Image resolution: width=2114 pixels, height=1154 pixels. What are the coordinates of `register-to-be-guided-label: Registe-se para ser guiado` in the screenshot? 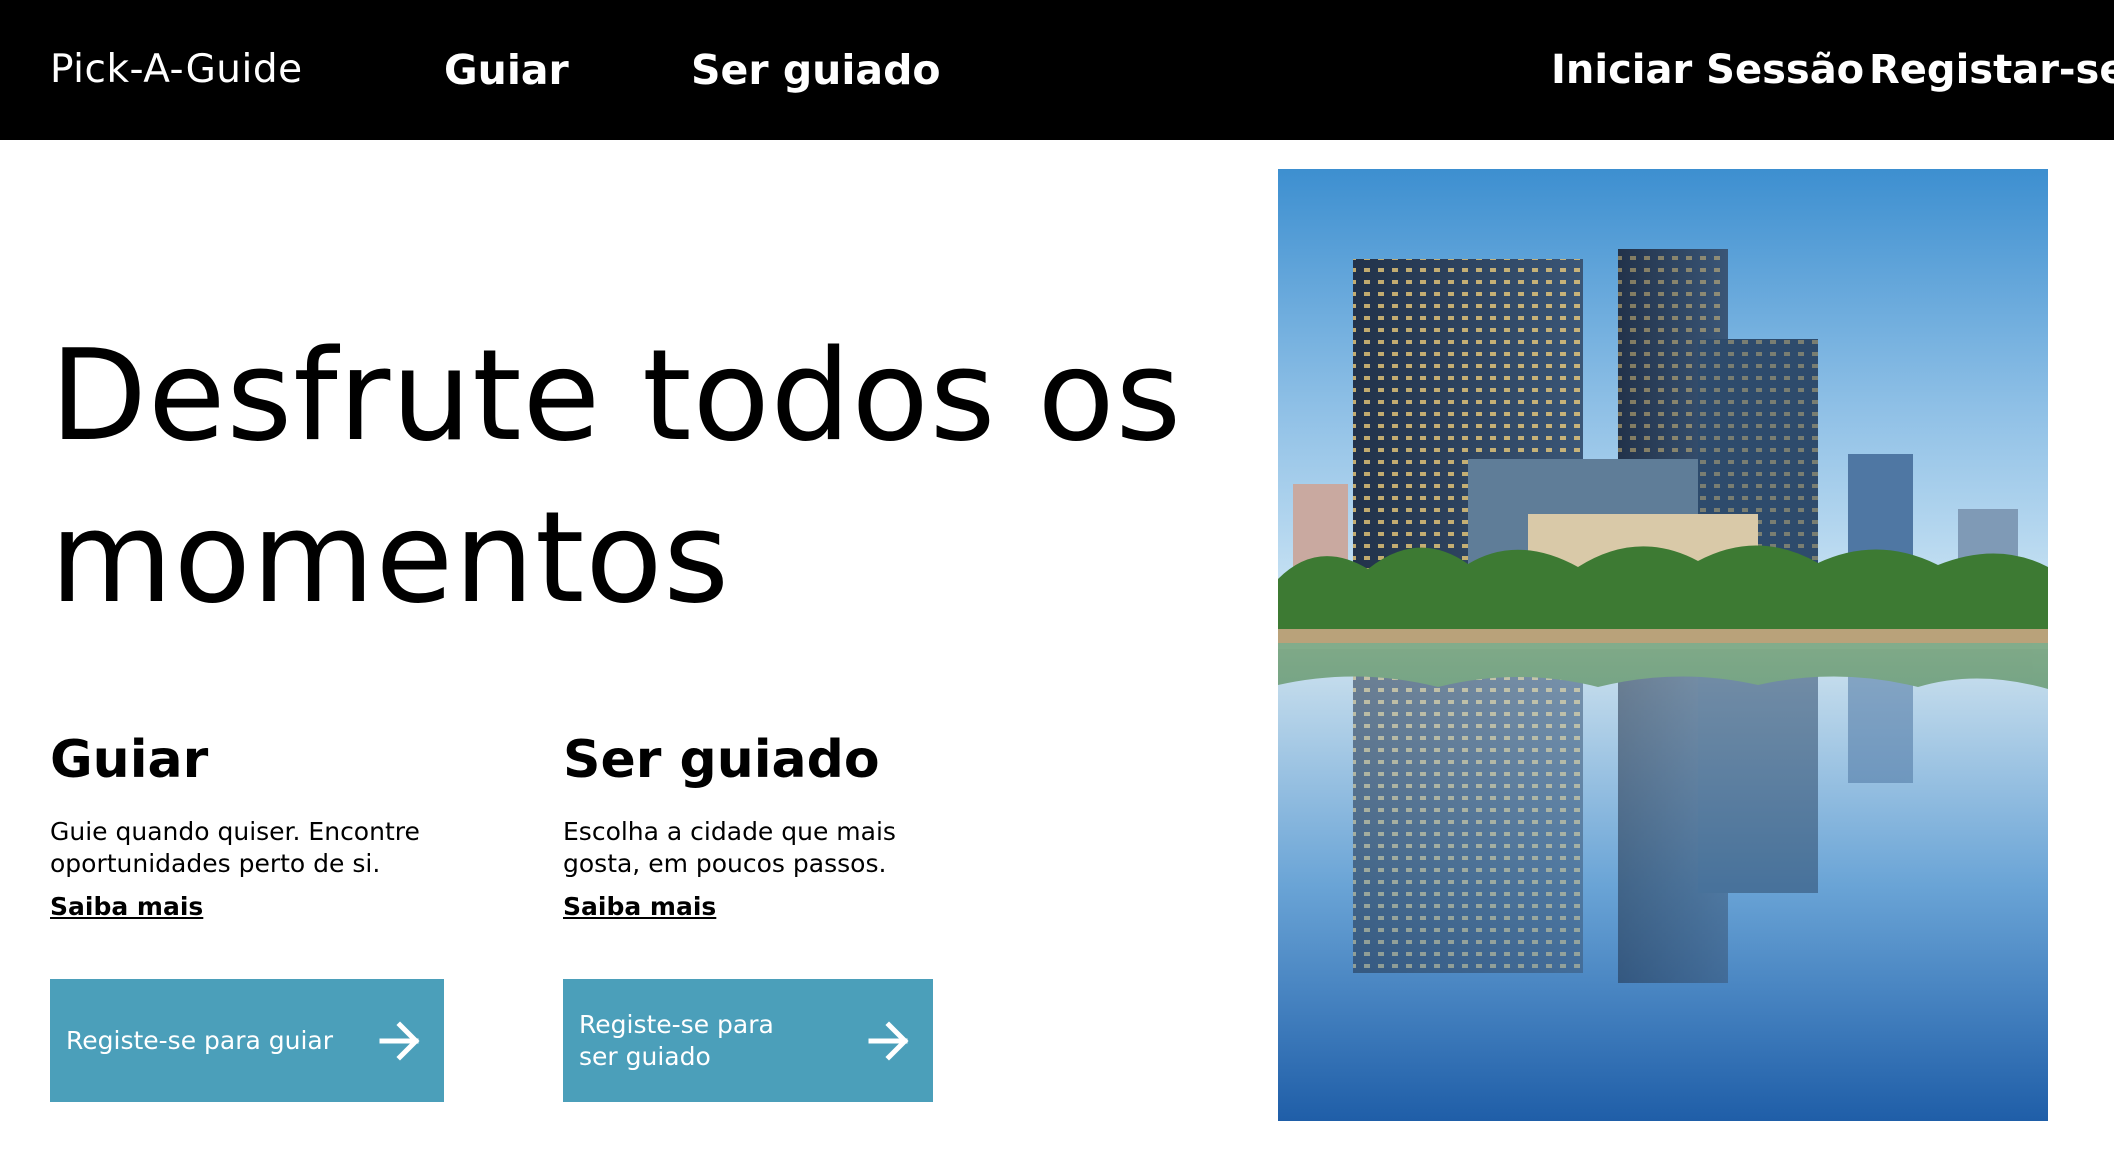 It's located at (676, 1040).